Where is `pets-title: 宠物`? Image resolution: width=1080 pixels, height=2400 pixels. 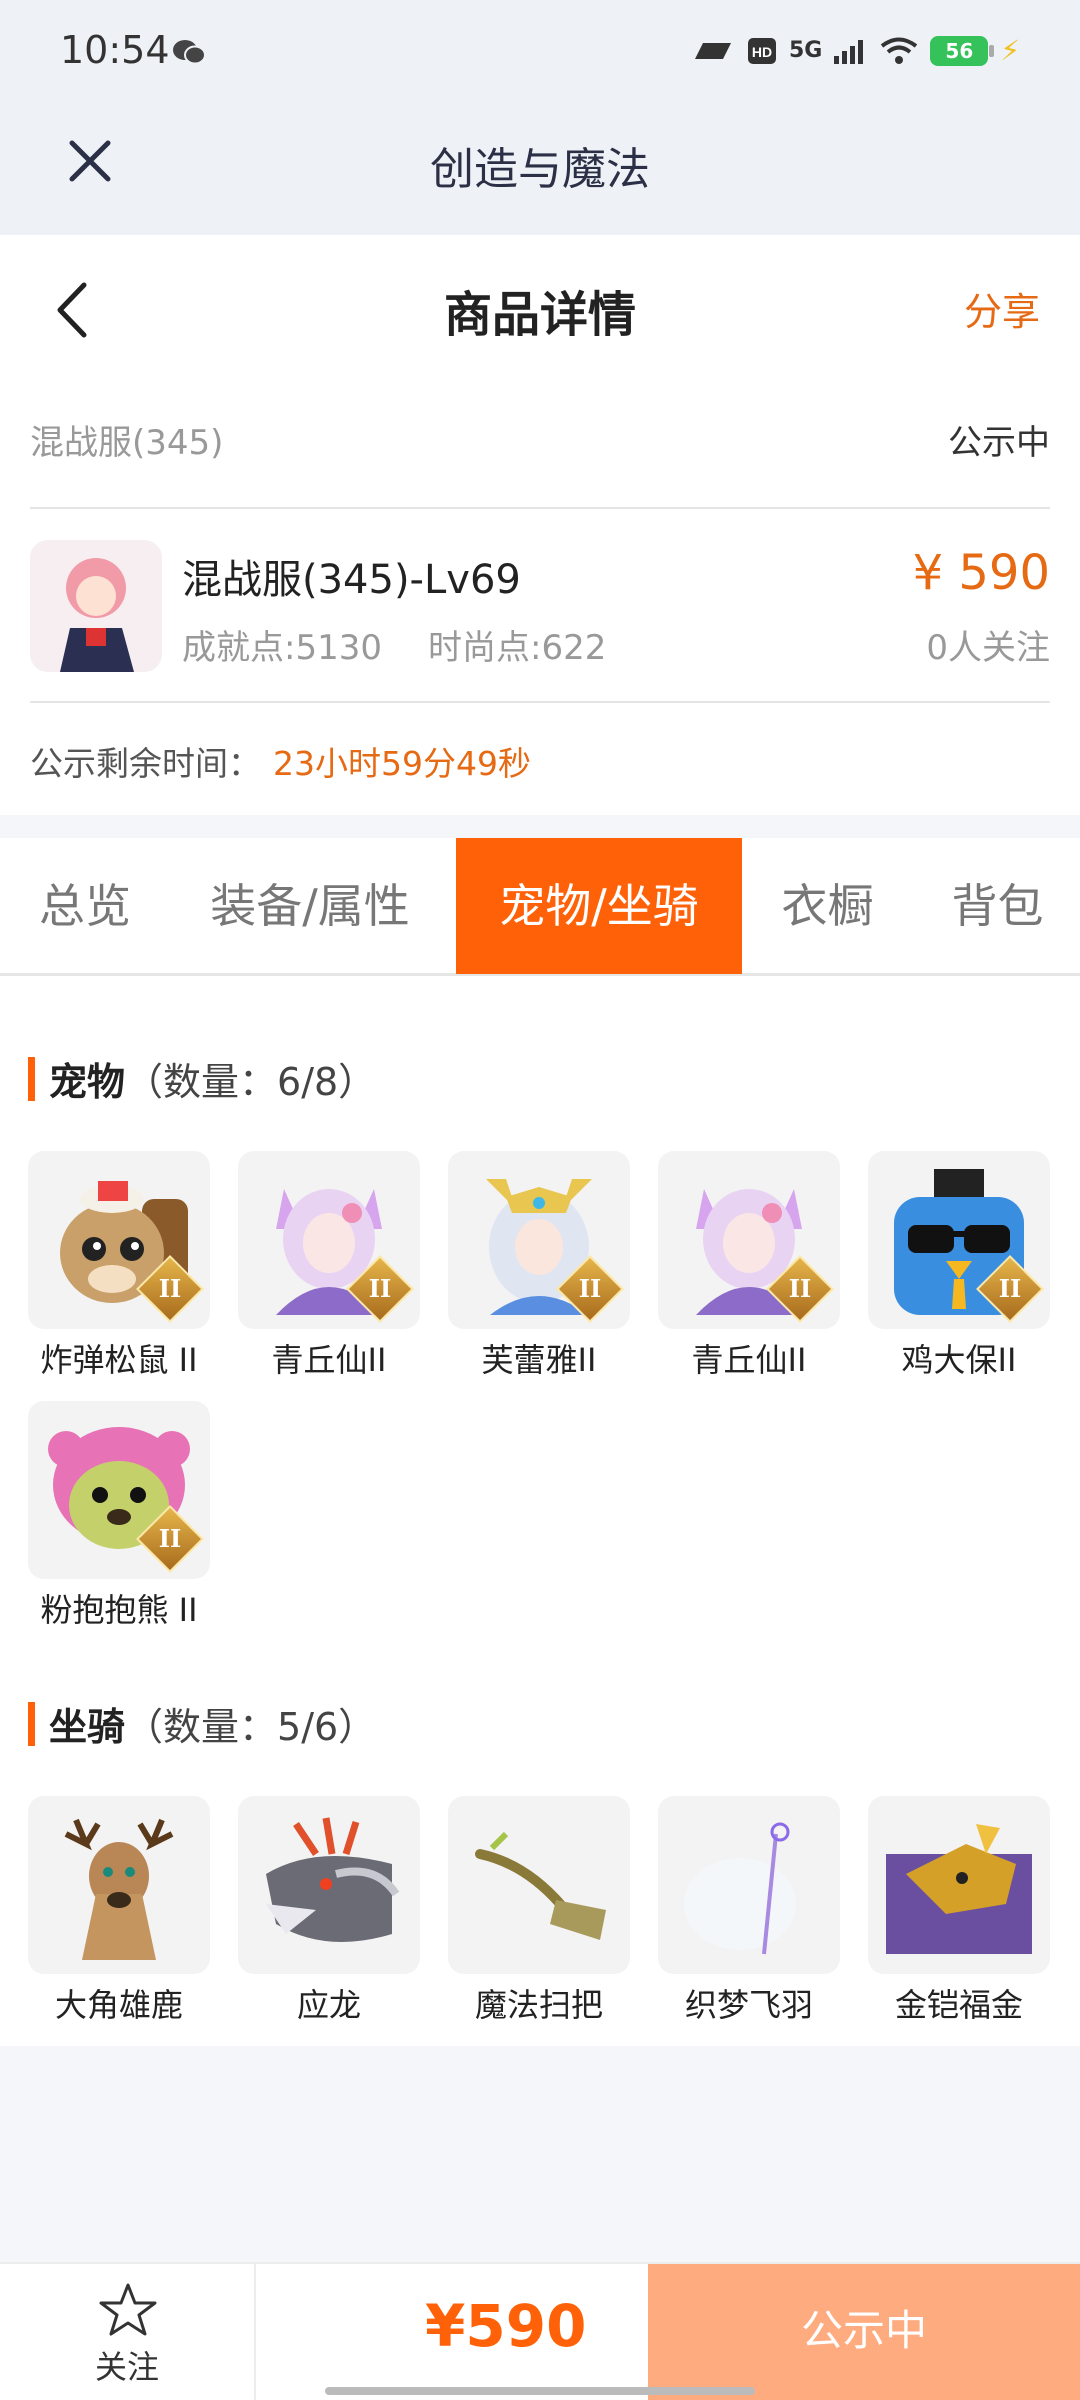
pets-title: 宠物 is located at coordinates (87, 1082).